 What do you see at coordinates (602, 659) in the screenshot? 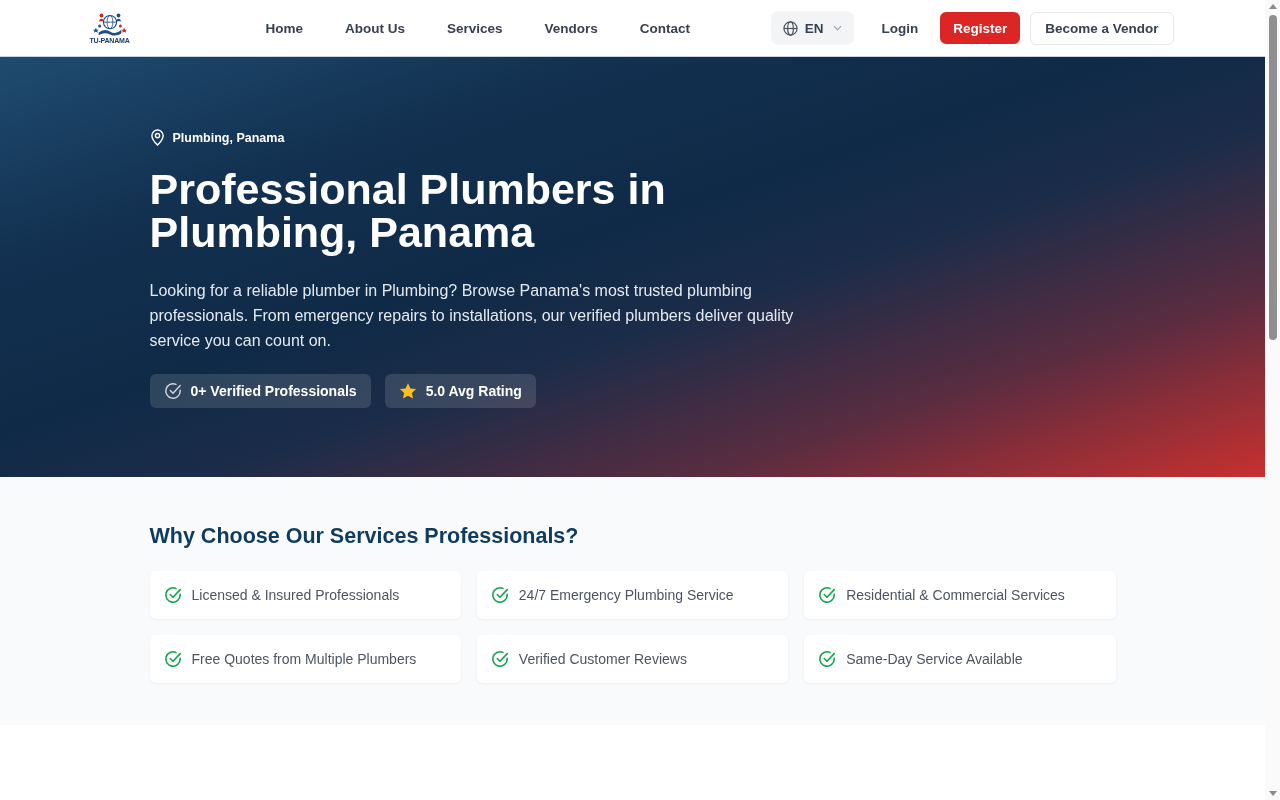
I see `feature-label: Verified Customer Reviews` at bounding box center [602, 659].